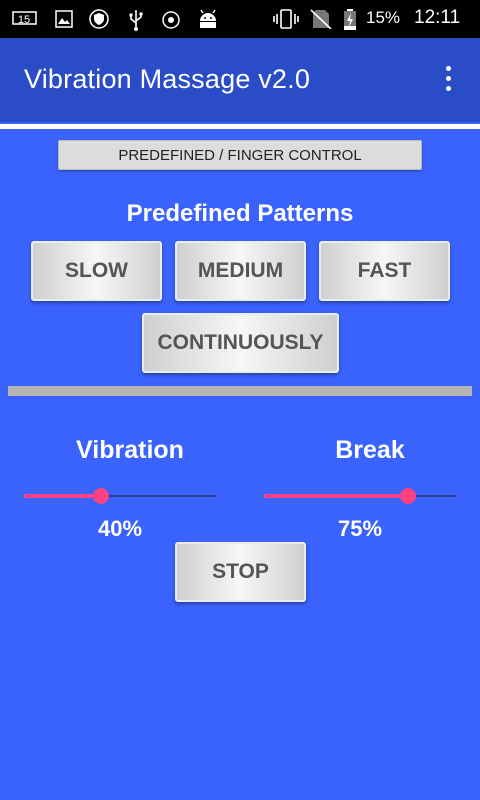 The width and height of the screenshot is (480, 800). I want to click on vibrate-icon, so click(286, 19).